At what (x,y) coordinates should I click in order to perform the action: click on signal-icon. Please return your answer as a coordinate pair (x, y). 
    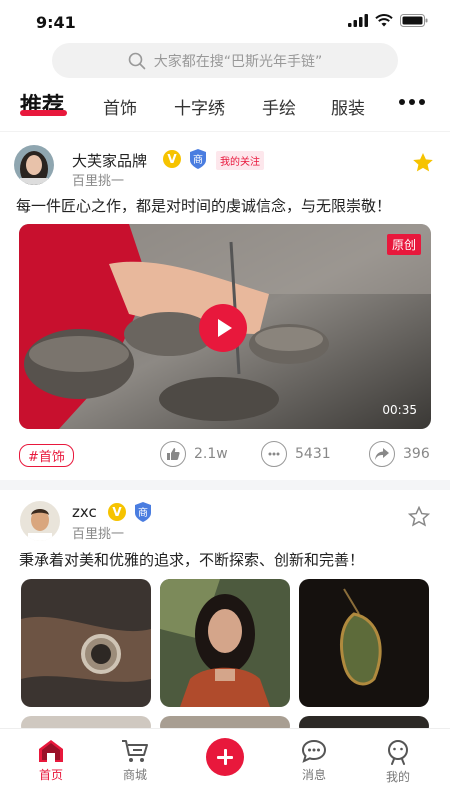
    Looking at the image, I should click on (358, 20).